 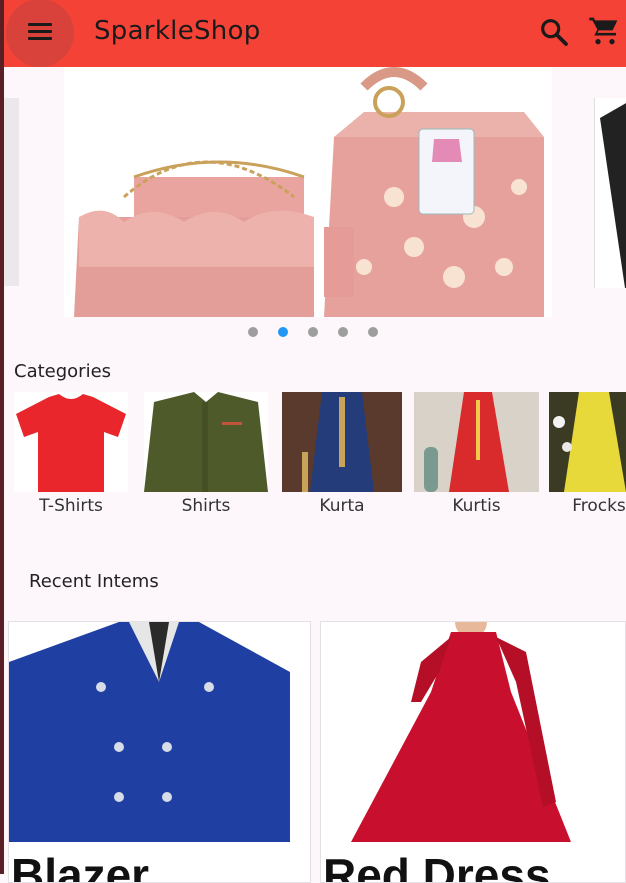 I want to click on search-icon, so click(x=554, y=32).